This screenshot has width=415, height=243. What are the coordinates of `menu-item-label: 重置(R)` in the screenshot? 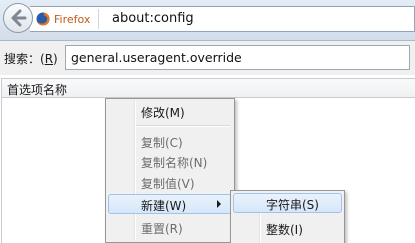 It's located at (162, 229).